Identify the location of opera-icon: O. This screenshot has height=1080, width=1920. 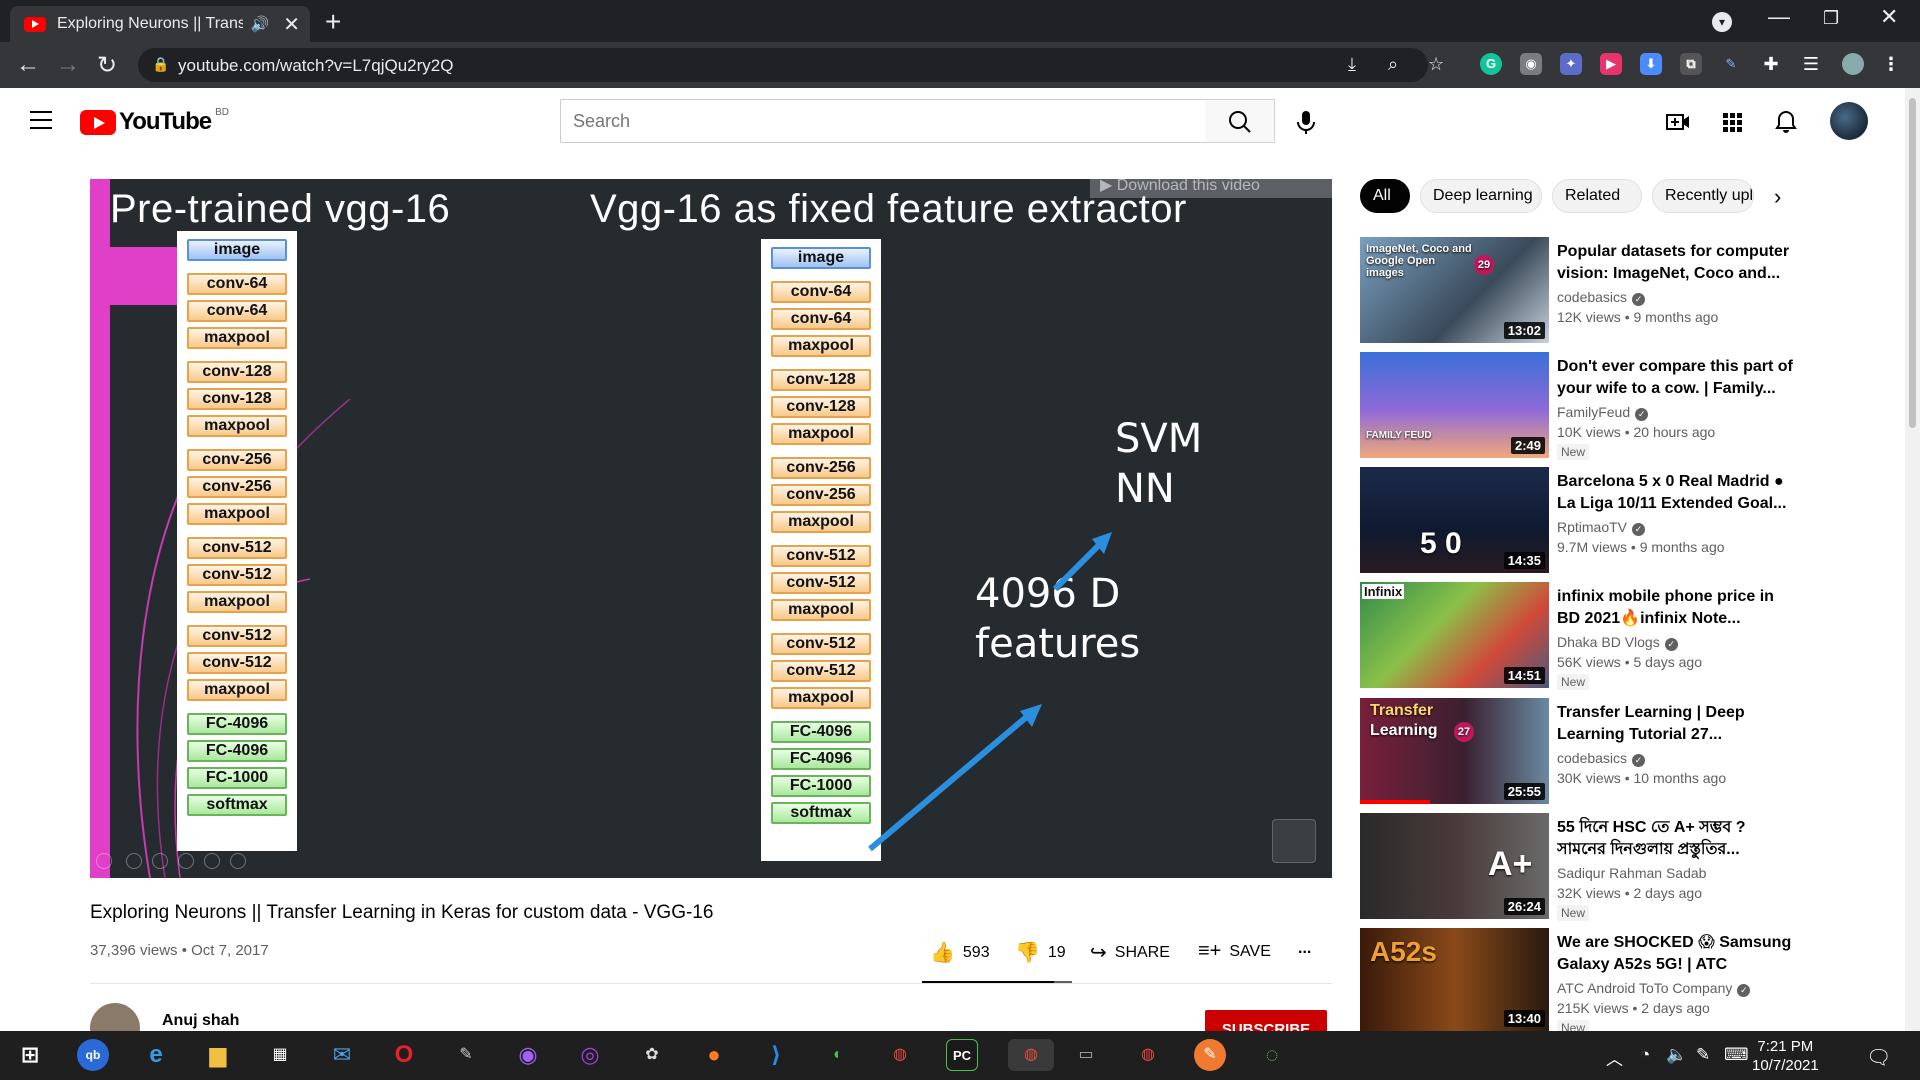
(404, 1055).